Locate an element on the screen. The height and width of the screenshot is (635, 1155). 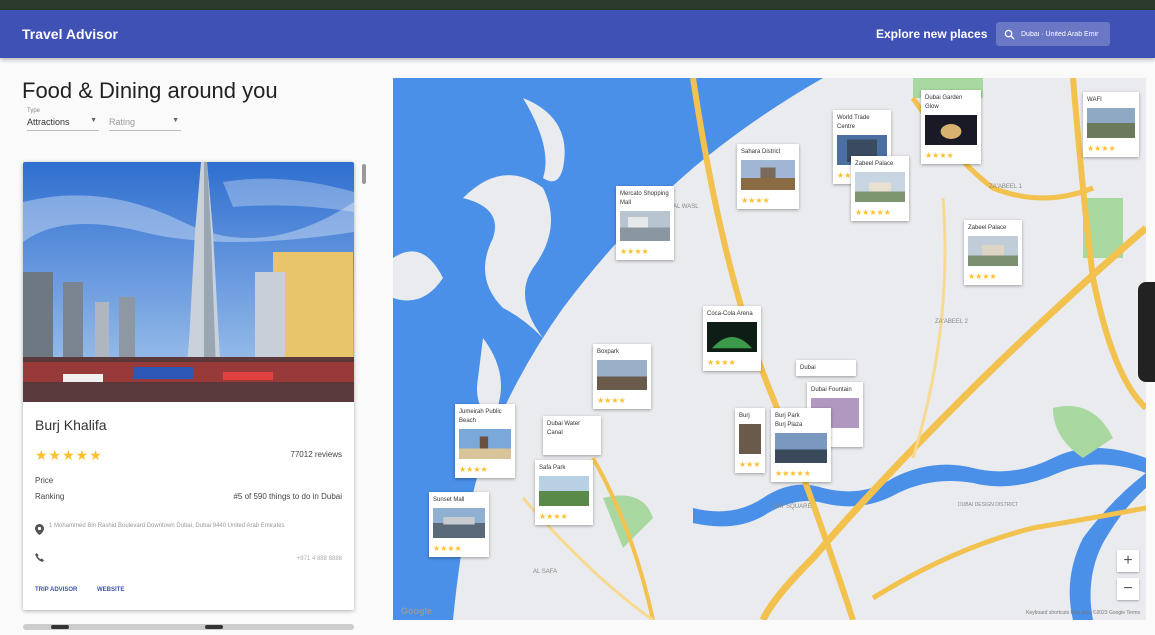
place-marker: Dubai Garden Glow ★★★★ is located at coordinates (951, 127).